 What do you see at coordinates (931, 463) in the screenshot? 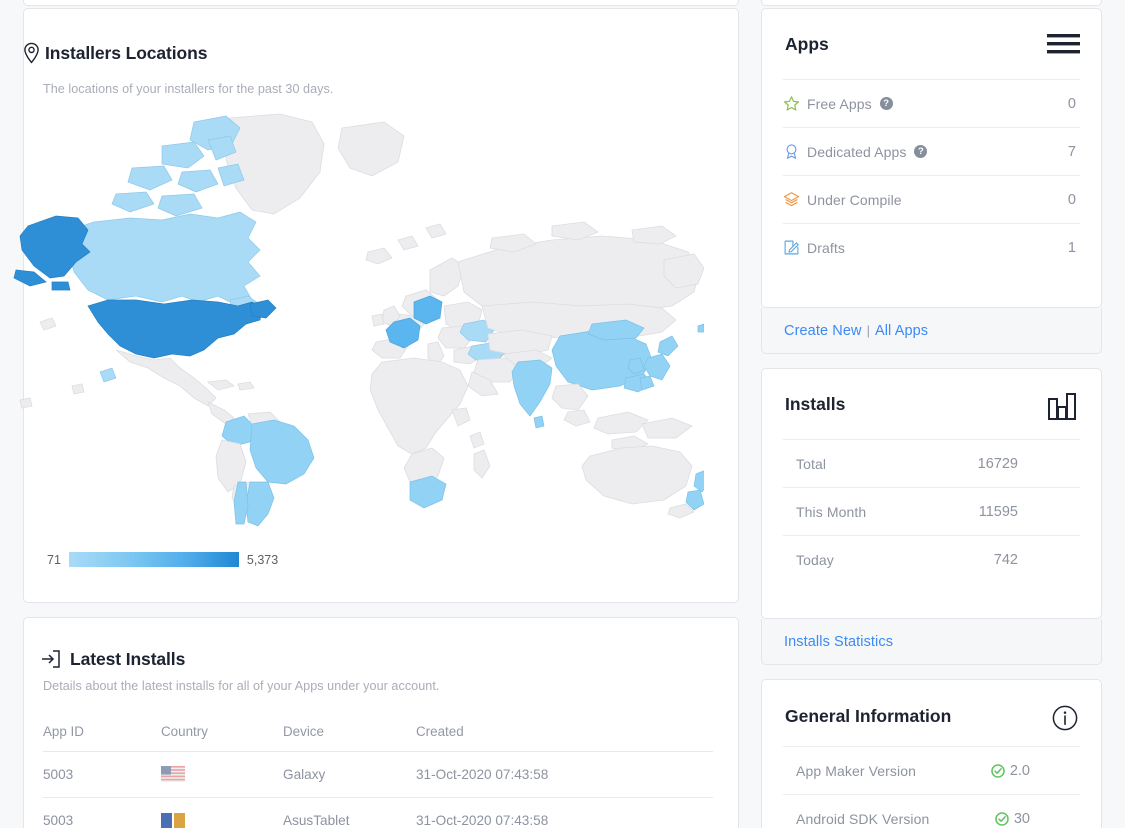
I see `installs-row-total: Total 16729` at bounding box center [931, 463].